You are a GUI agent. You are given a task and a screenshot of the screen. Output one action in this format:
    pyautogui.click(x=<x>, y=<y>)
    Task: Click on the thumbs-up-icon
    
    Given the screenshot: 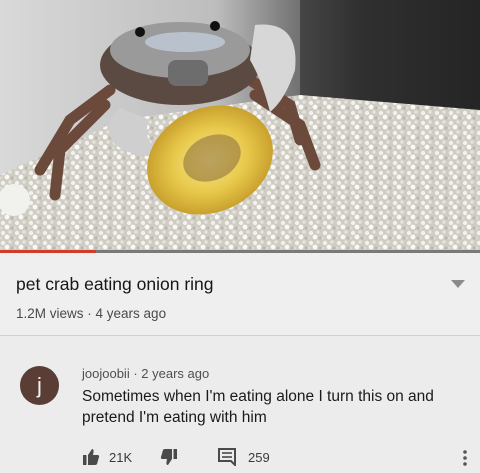 What is the action you would take?
    pyautogui.click(x=91, y=457)
    